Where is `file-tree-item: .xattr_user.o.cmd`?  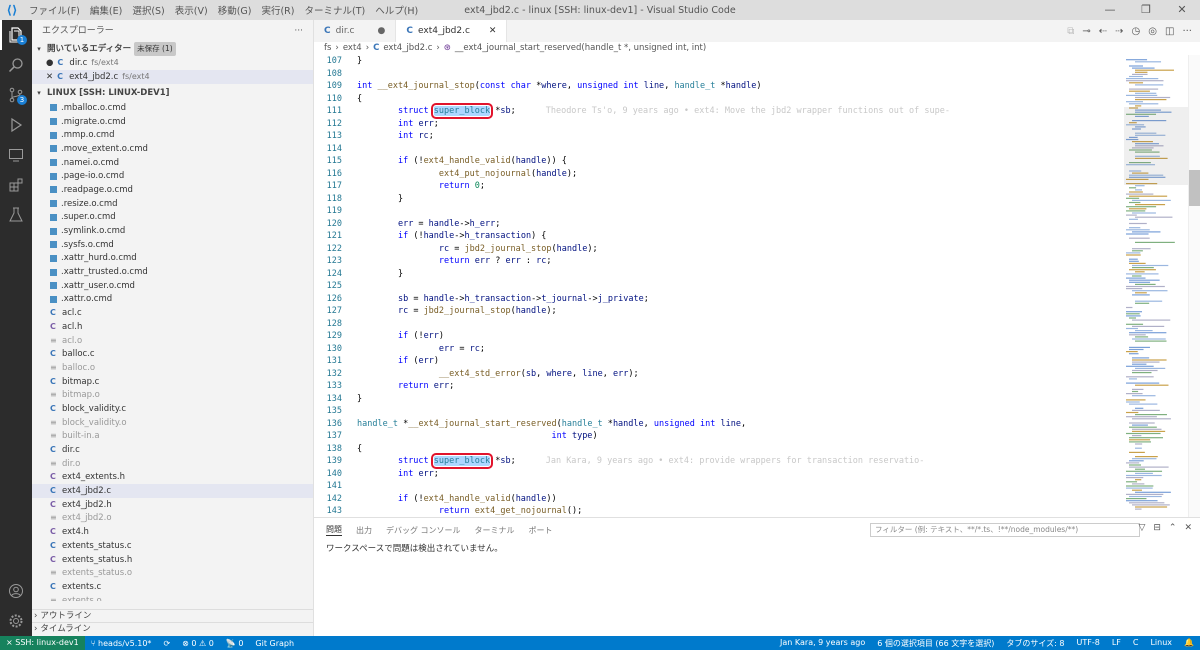 file-tree-item: .xattr_user.o.cmd is located at coordinates (172, 286).